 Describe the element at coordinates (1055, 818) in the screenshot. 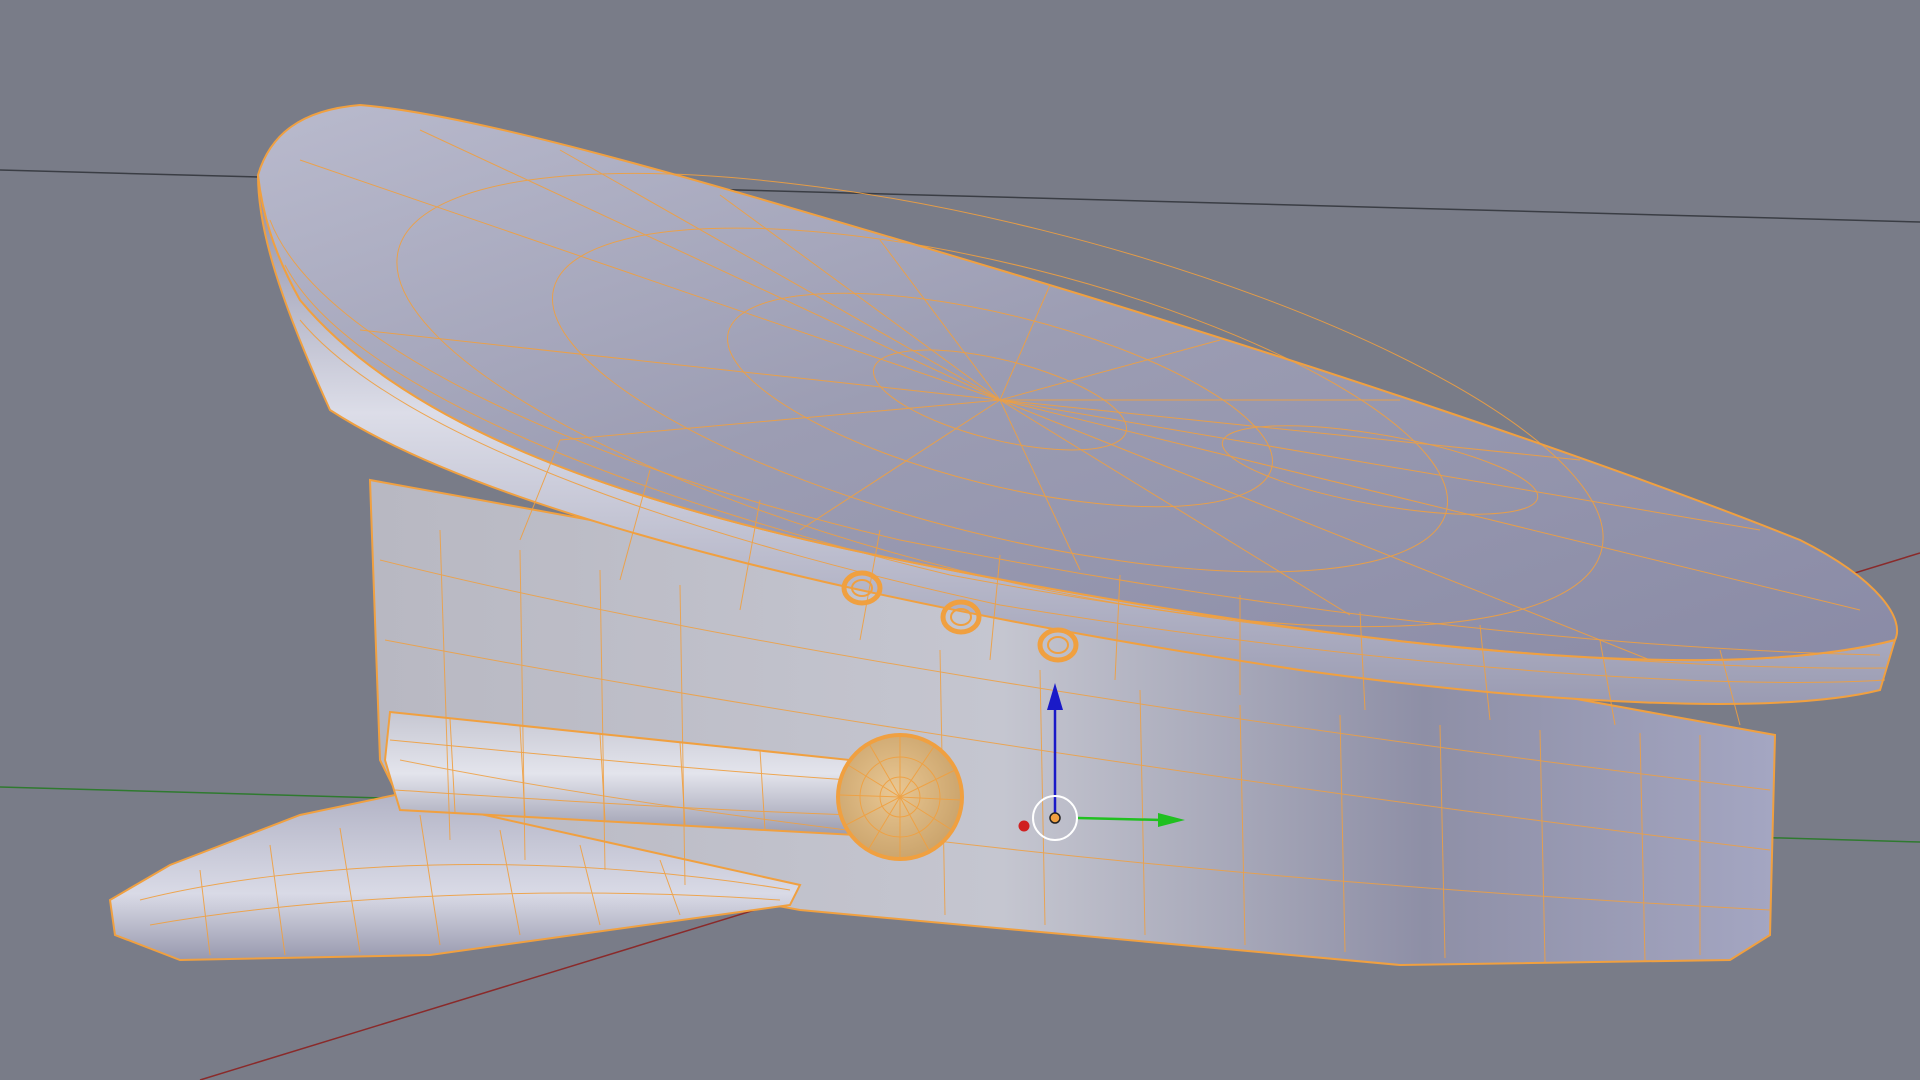

I see `object-origin-icon` at that location.